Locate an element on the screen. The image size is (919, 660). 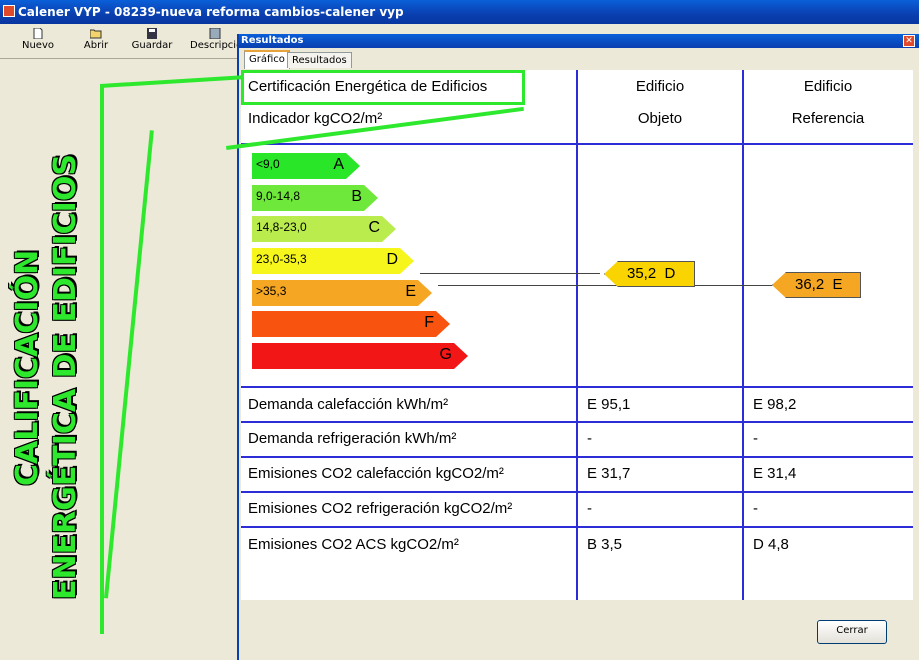
row-label: Demanda calefacción kWh/m² is located at coordinates (348, 404).